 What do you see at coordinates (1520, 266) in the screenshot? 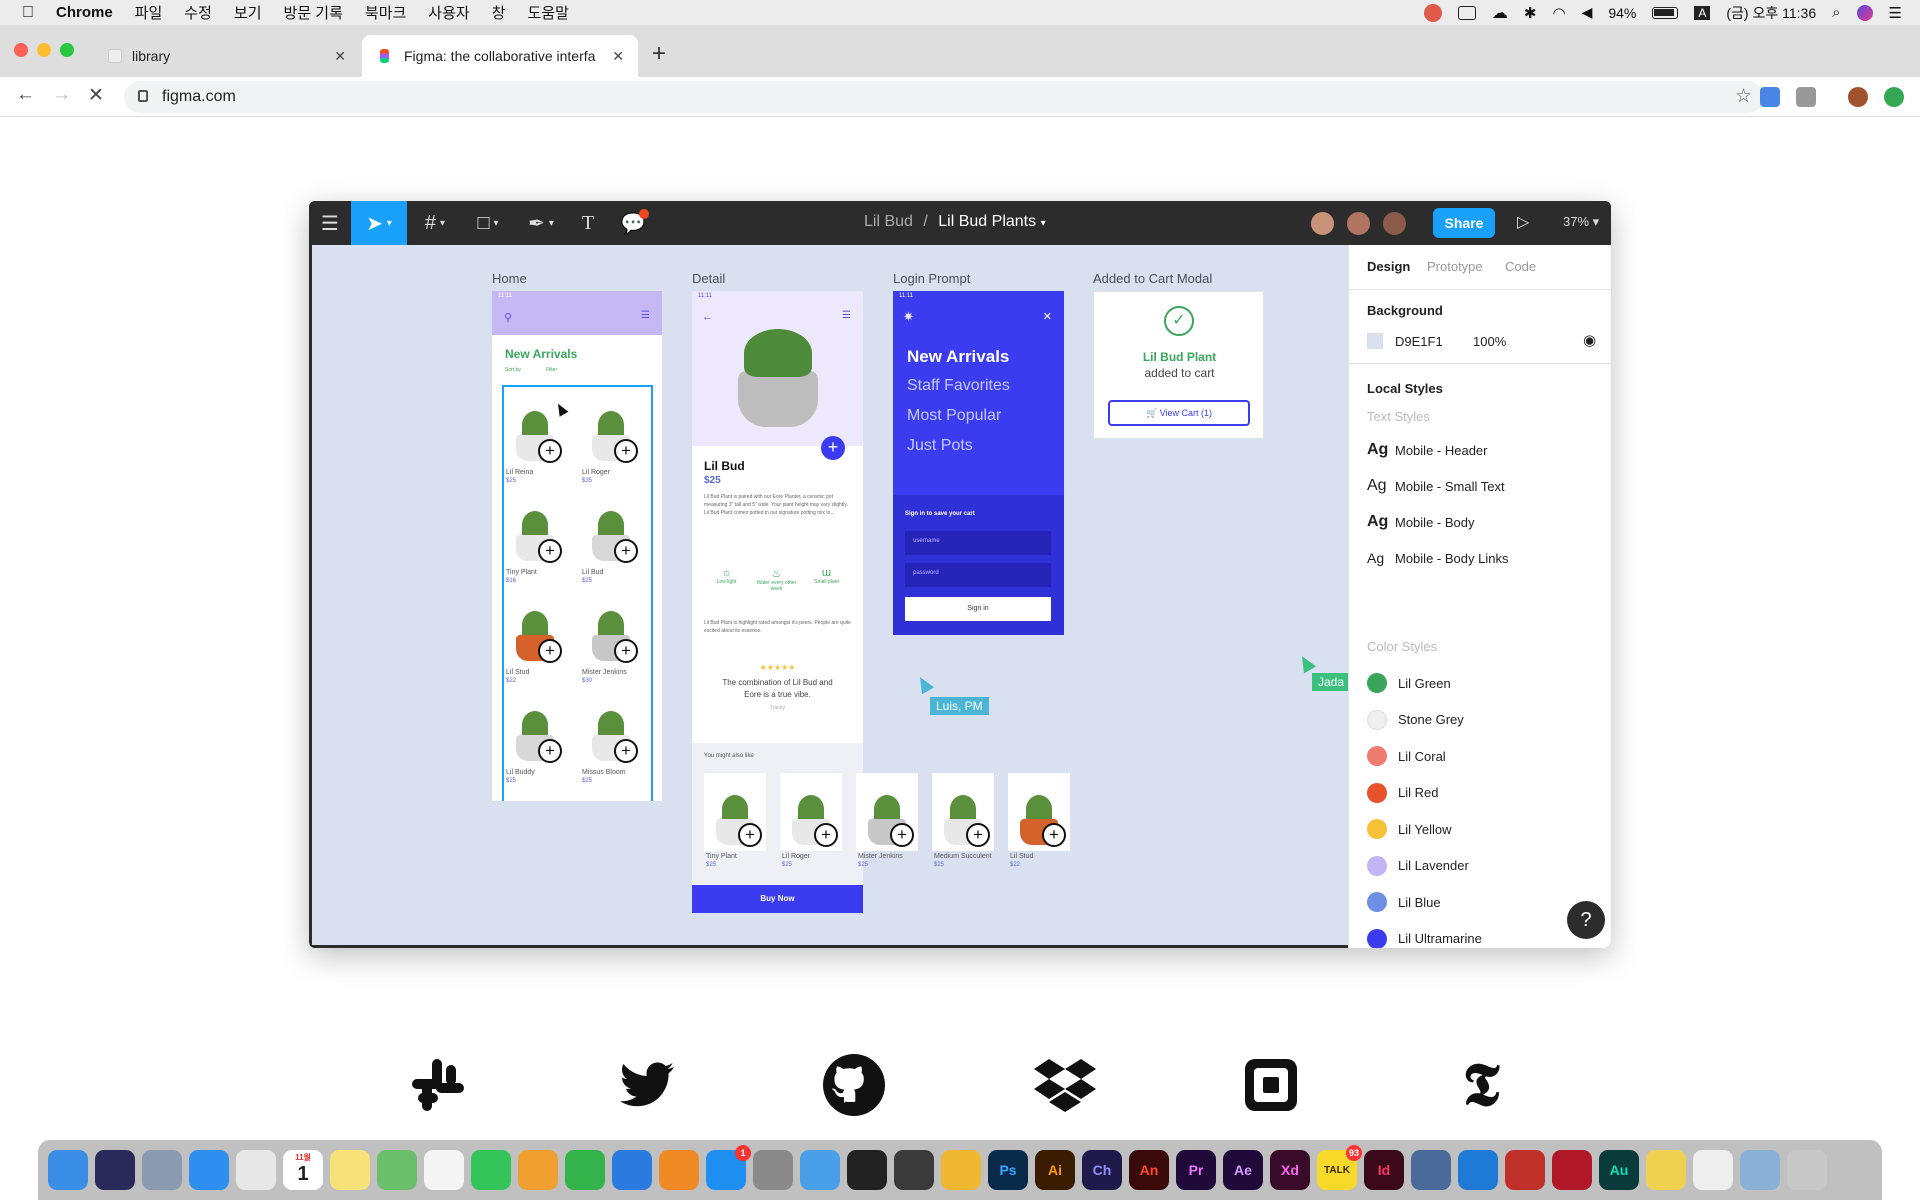
I see `tab-code: Code` at bounding box center [1520, 266].